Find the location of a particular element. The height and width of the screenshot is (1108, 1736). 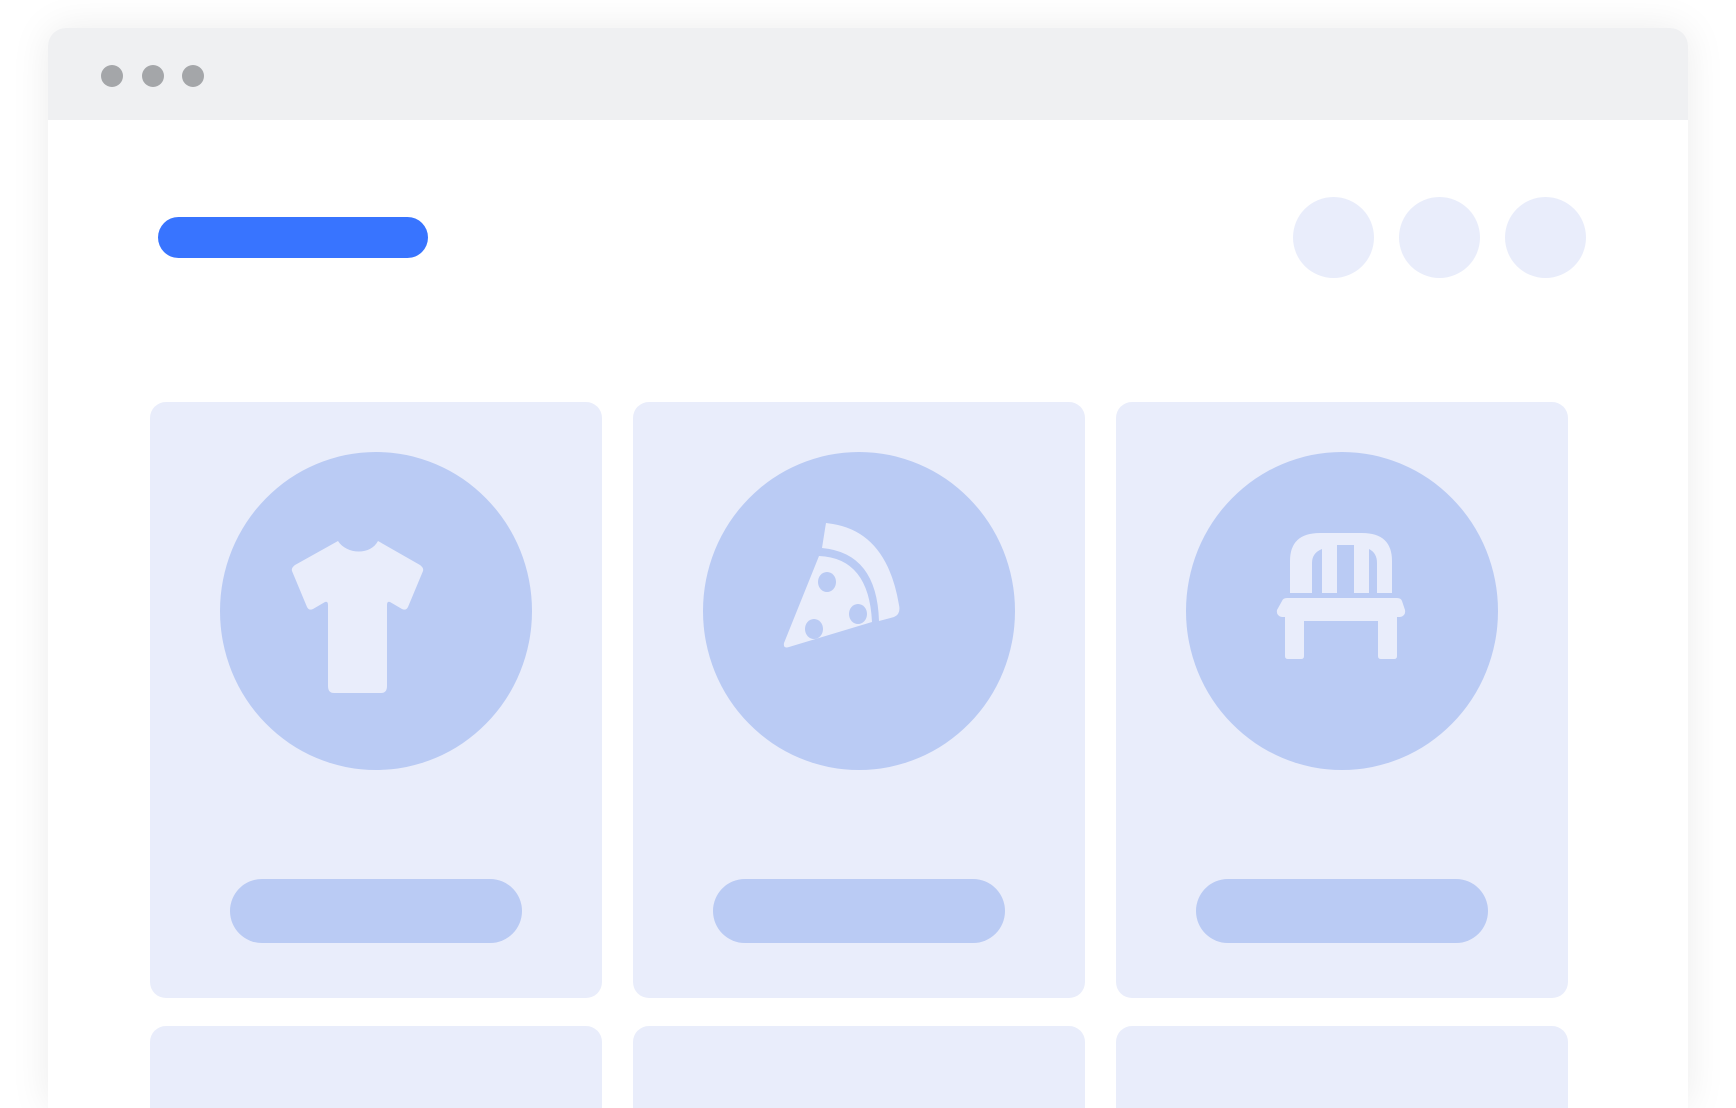

window-maximize-dot is located at coordinates (193, 76).